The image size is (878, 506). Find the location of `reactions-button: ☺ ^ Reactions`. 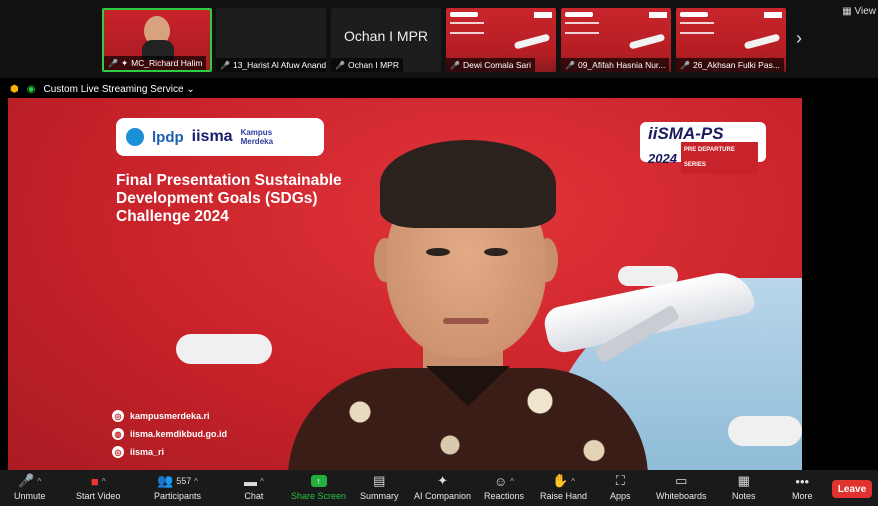

reactions-button: ☺ ^ Reactions is located at coordinates (504, 488).